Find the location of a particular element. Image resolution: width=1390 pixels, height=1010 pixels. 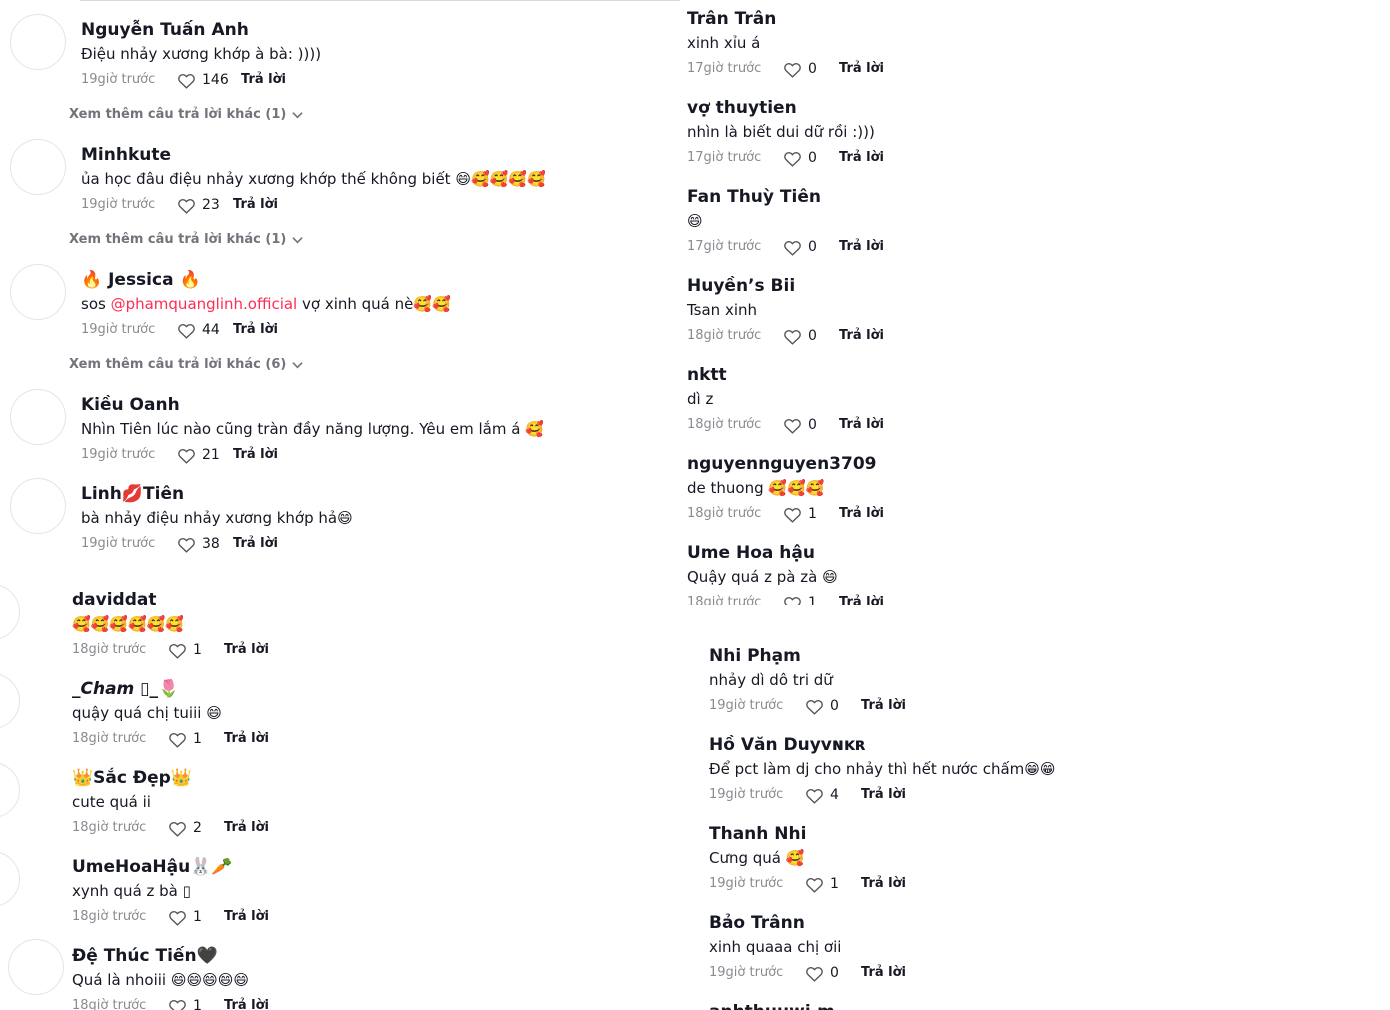

comment-author: daviddat is located at coordinates (114, 600).